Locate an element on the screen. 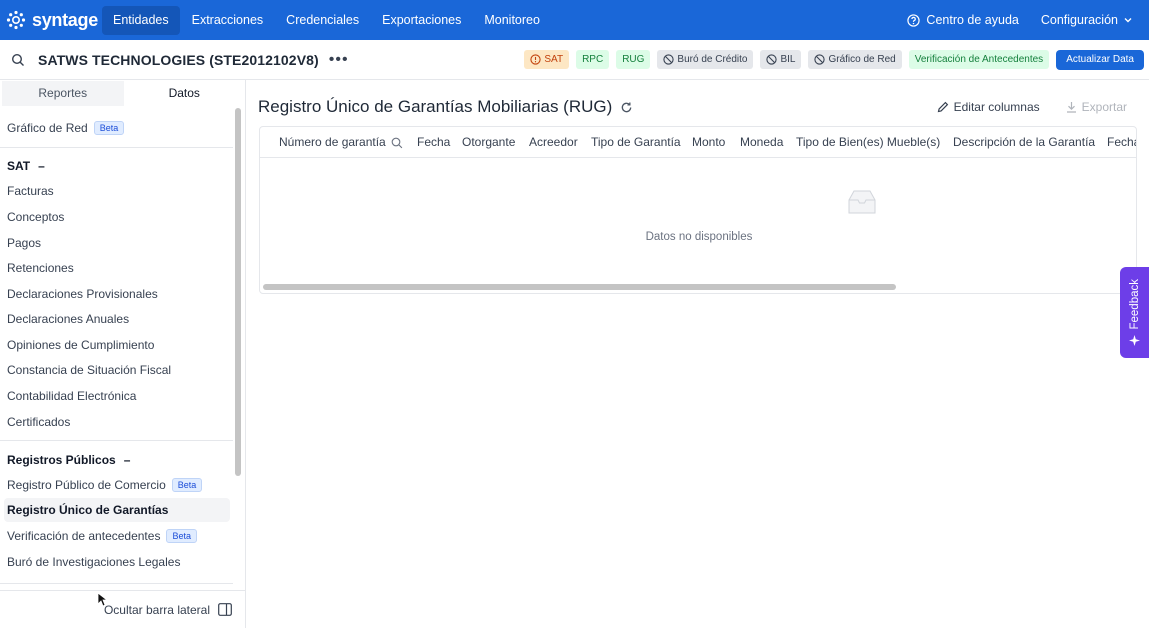 Image resolution: width=1149 pixels, height=628 pixels. badge-sat: SAT is located at coordinates (547, 59).